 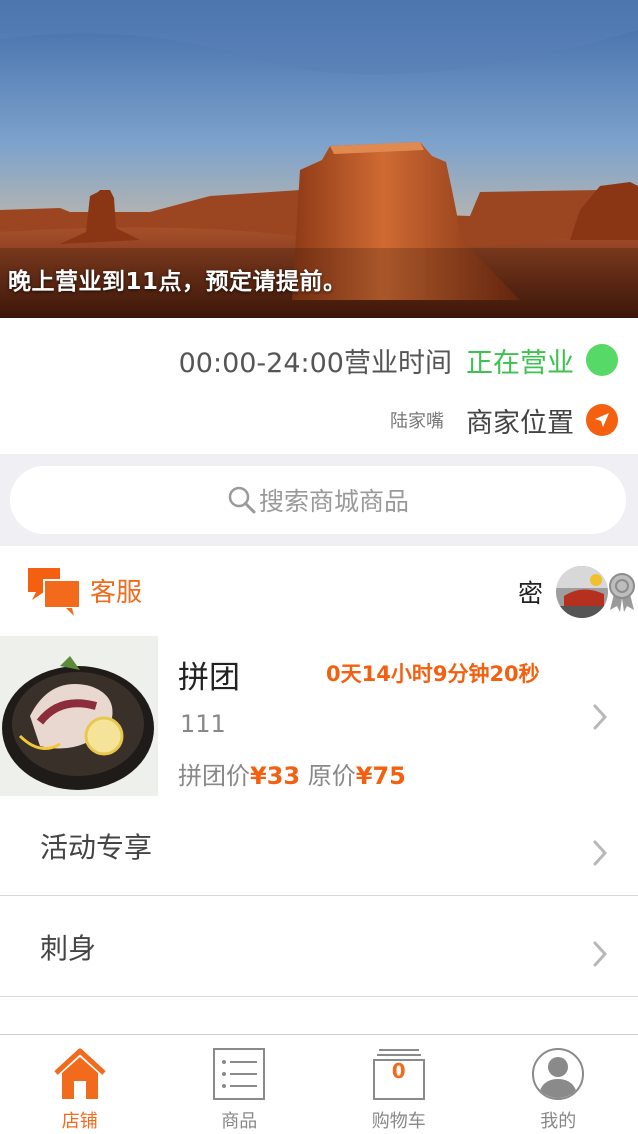 What do you see at coordinates (177, 282) in the screenshot?
I see `banner-caption: 晚上营业到11点，预定请提前。` at bounding box center [177, 282].